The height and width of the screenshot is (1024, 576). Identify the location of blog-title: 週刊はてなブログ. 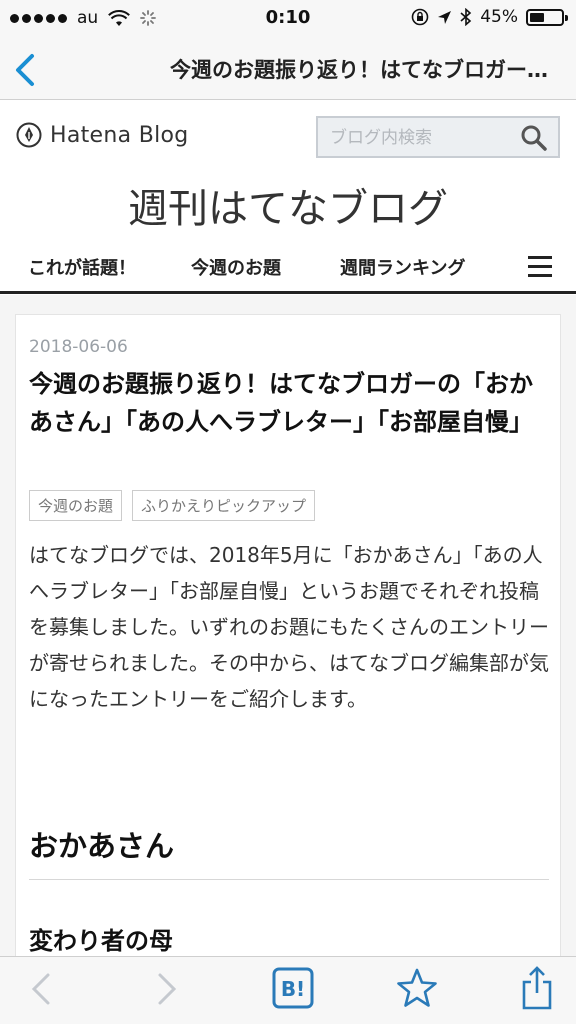
(288, 205).